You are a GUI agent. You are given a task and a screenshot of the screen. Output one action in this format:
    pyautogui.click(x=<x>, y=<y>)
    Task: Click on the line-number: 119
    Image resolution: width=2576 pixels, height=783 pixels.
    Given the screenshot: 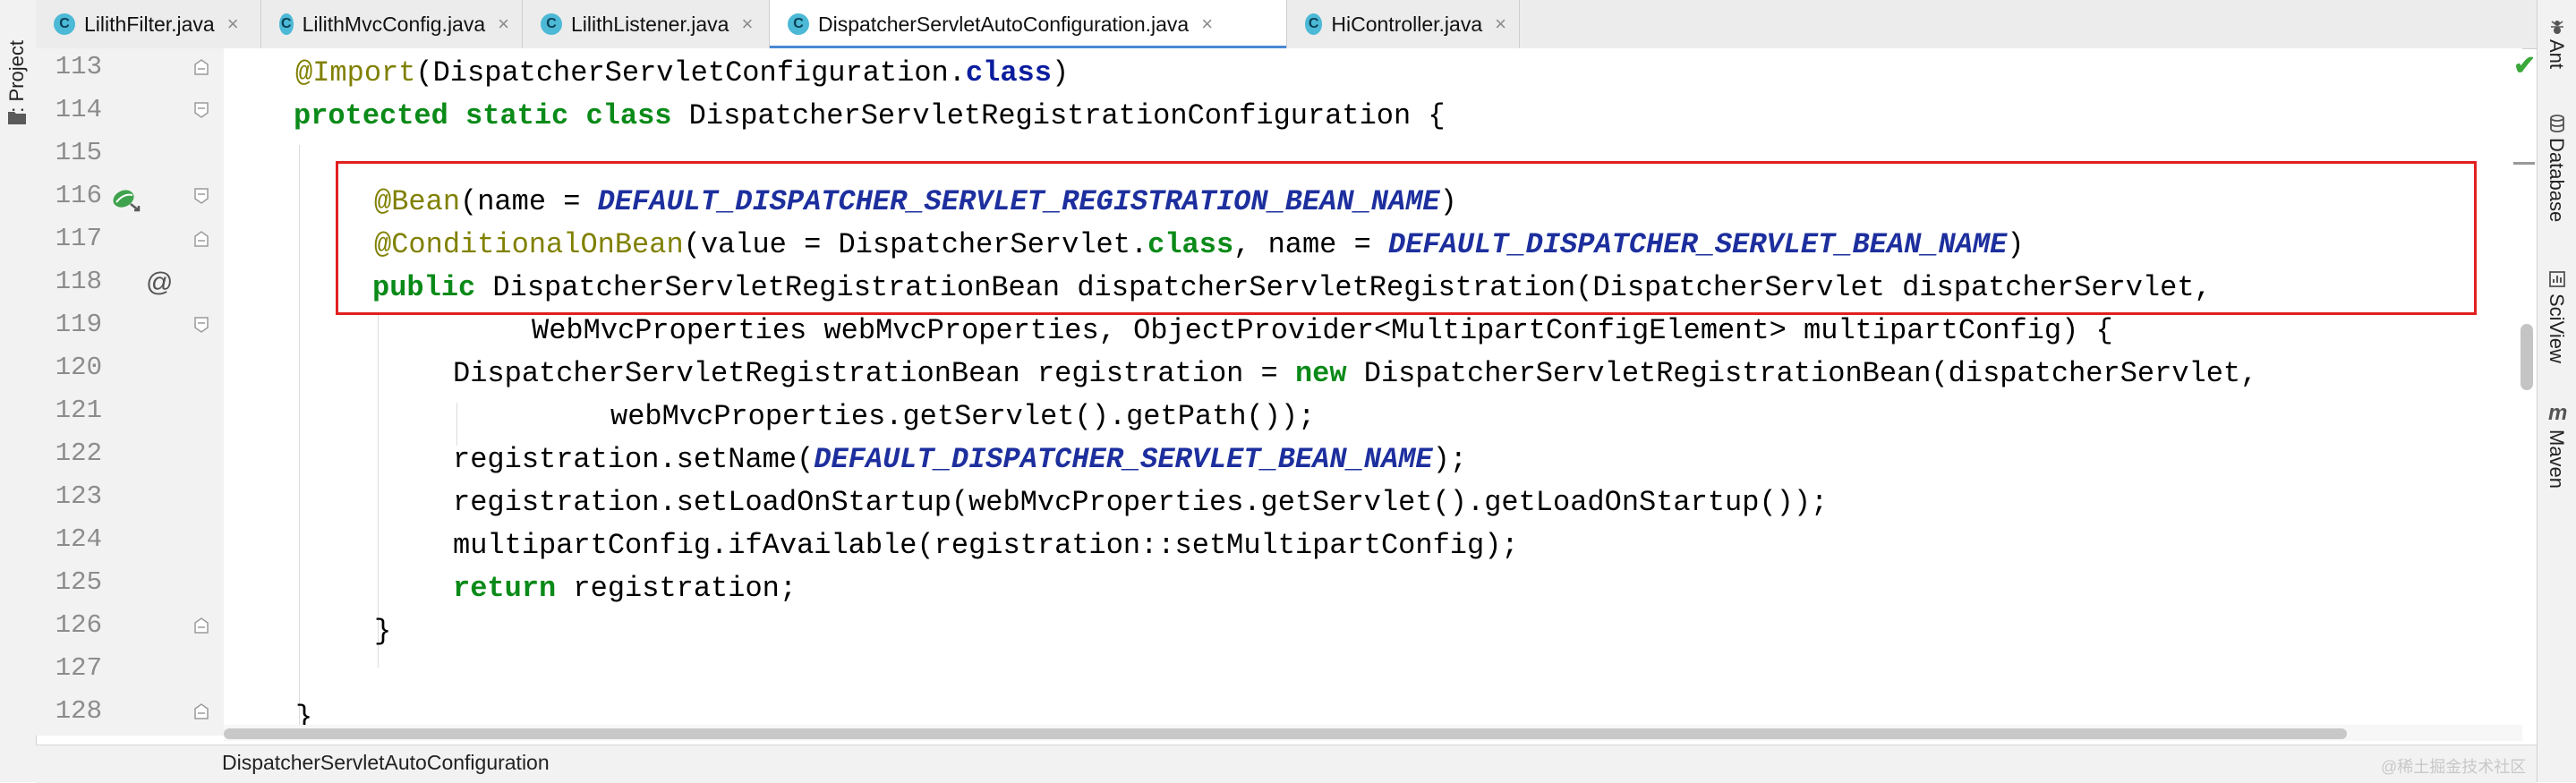 What is the action you would take?
    pyautogui.click(x=78, y=324)
    